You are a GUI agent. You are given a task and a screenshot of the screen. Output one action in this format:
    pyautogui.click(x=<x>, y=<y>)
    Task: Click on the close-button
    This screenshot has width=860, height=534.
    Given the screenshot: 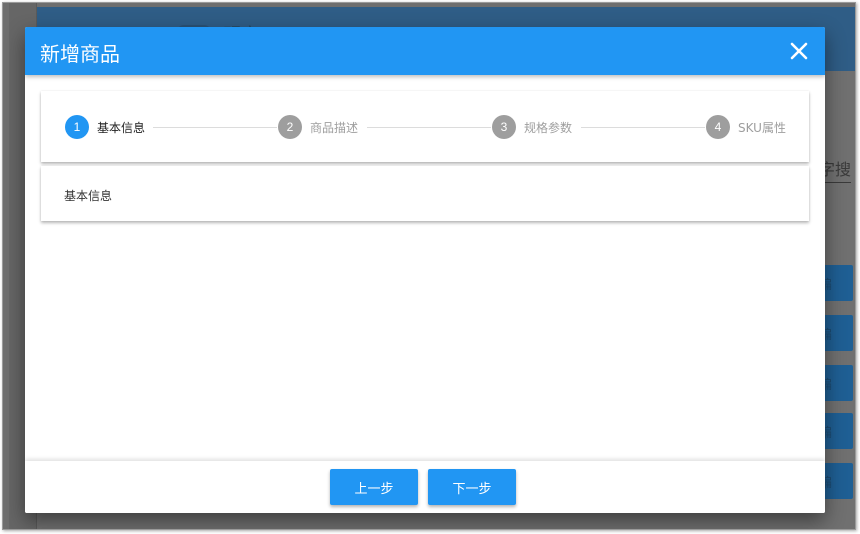 What is the action you would take?
    pyautogui.click(x=799, y=51)
    